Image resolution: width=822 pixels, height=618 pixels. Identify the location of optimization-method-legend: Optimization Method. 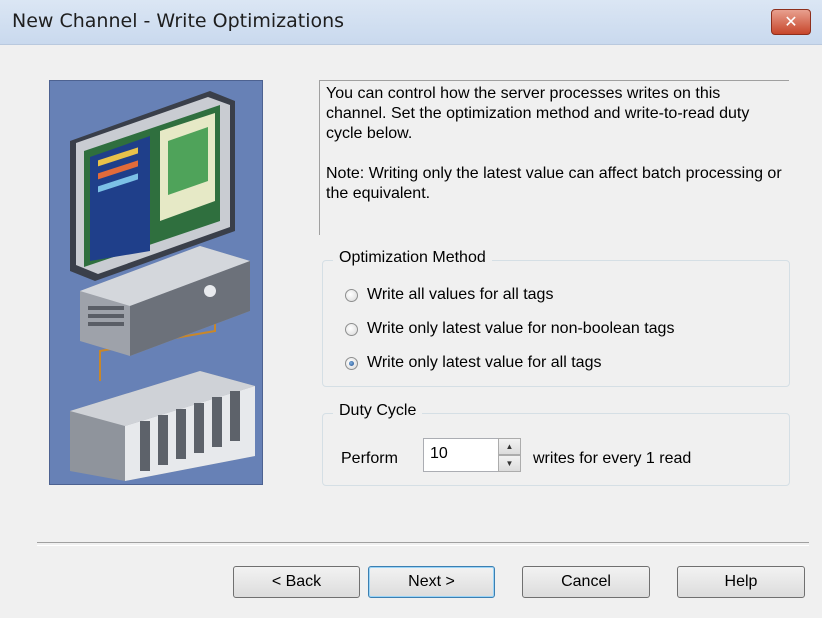
(412, 258).